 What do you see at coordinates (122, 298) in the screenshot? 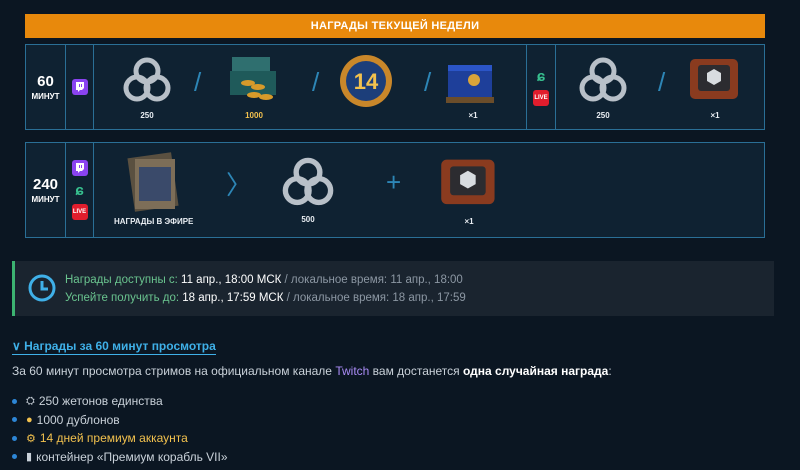
I see `end-label: Успейте получить до:` at bounding box center [122, 298].